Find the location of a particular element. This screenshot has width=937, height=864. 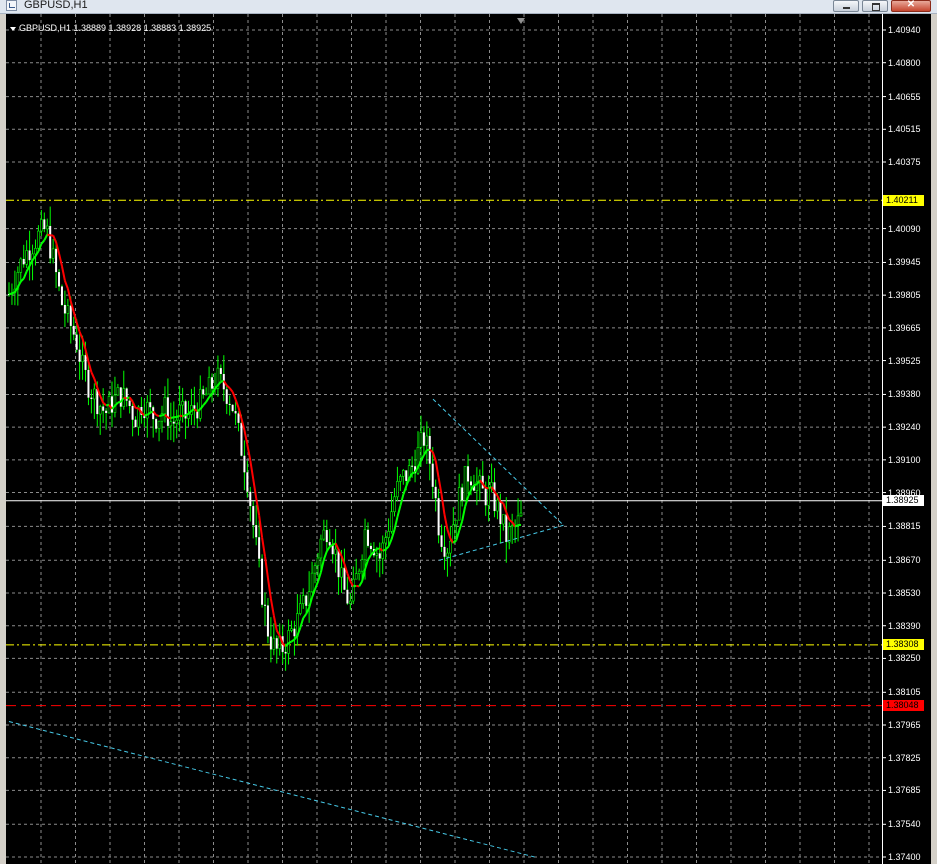

price-tick-label: 1.37540 is located at coordinates (904, 824).